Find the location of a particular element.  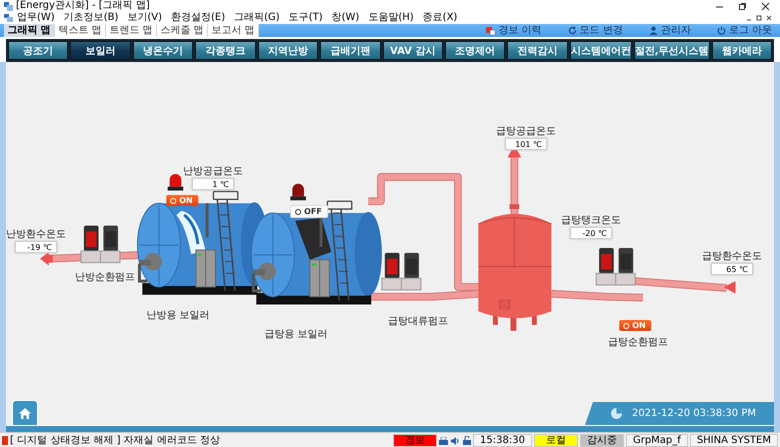

printer-icon is located at coordinates (443, 440).